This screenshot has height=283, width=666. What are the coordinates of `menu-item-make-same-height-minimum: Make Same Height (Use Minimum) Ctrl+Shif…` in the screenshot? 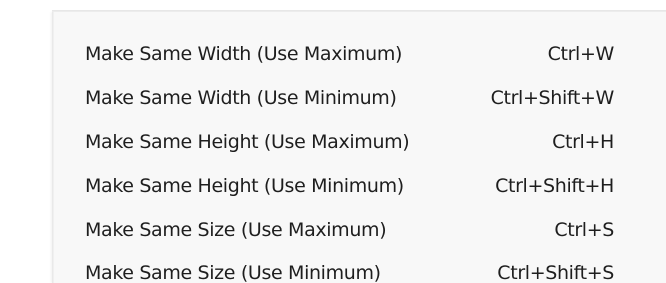 It's located at (359, 186).